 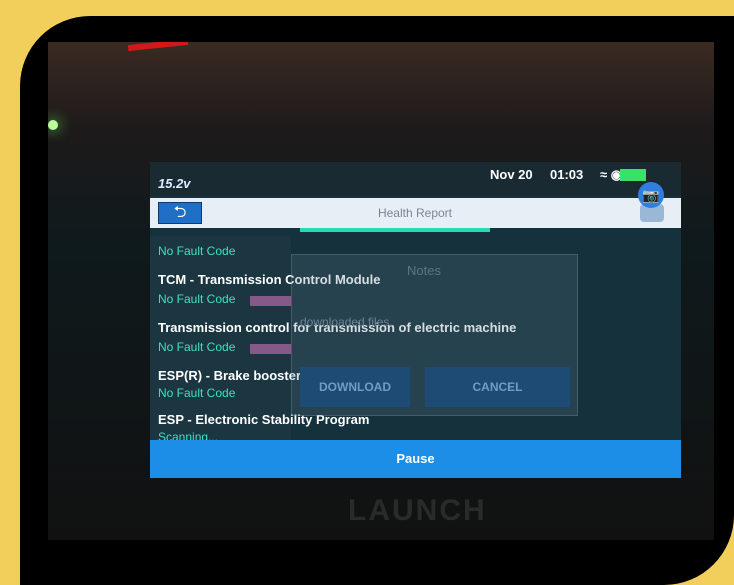 What do you see at coordinates (229, 375) in the screenshot?
I see `module-name: ESP(R) - Brake booster` at bounding box center [229, 375].